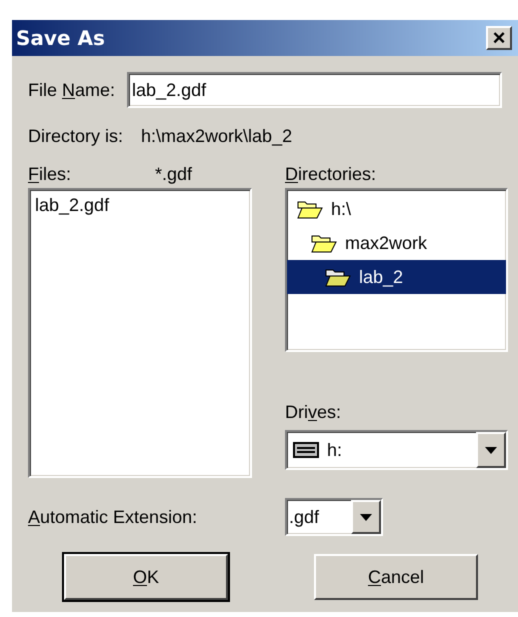 The image size is (518, 617). Describe the element at coordinates (146, 577) in the screenshot. I see `dialog-button: OK` at that location.